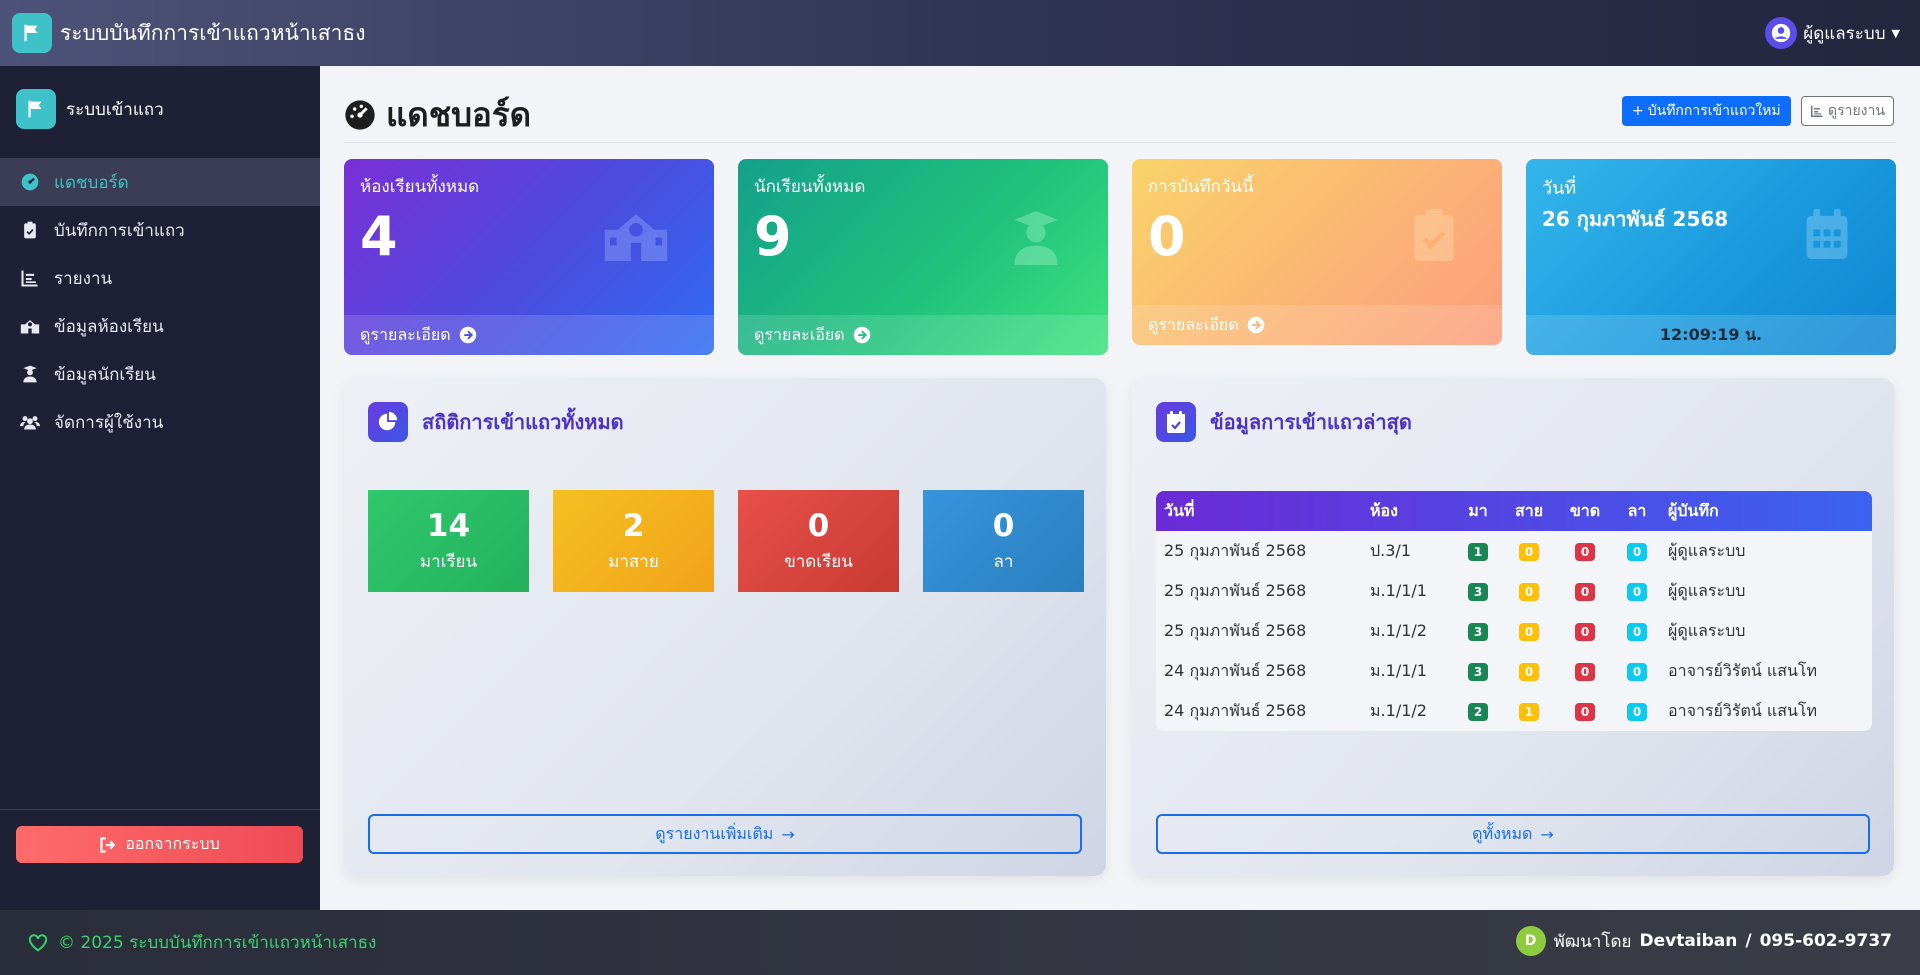  What do you see at coordinates (109, 326) in the screenshot?
I see `sidebar-item-label: ข้อมูลห้องเรียน` at bounding box center [109, 326].